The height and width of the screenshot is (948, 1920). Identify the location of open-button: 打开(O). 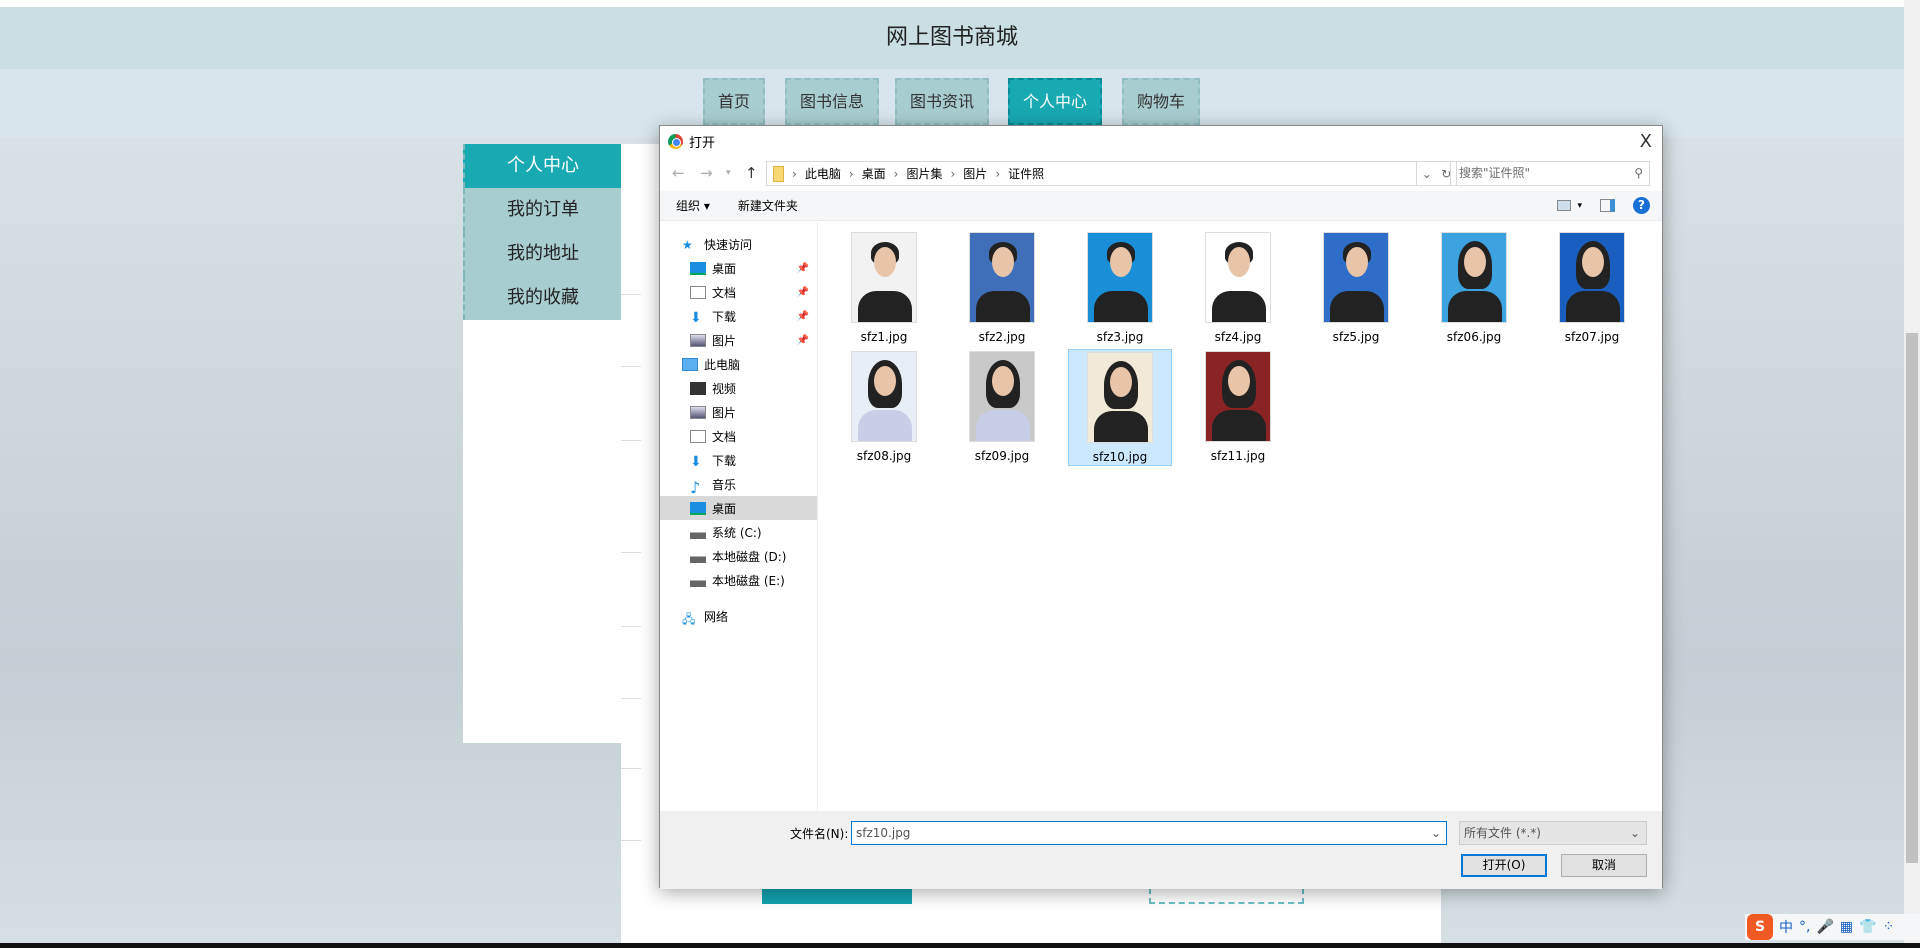
(1504, 865).